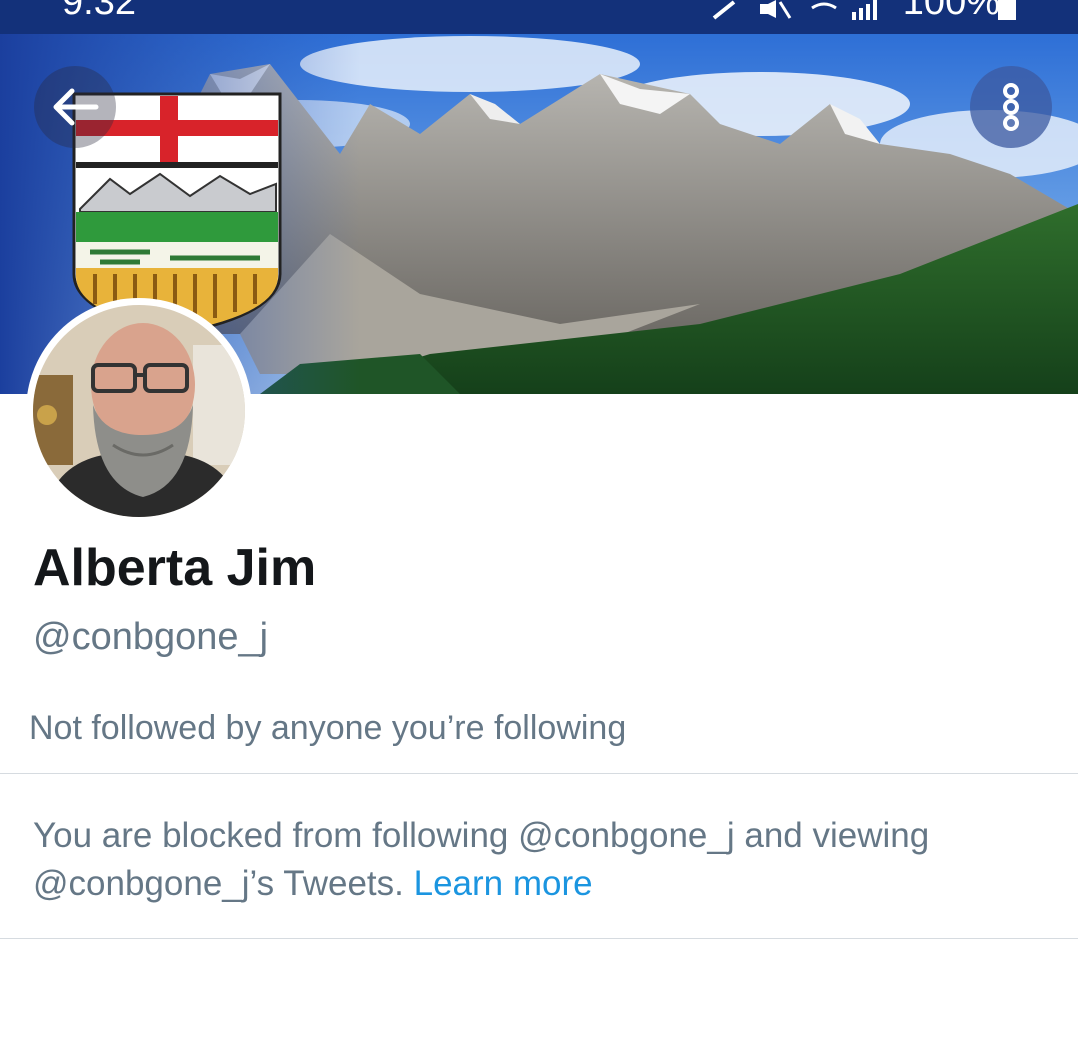 This screenshot has width=1078, height=1057. I want to click on display-name: Alberta Jim, so click(175, 568).